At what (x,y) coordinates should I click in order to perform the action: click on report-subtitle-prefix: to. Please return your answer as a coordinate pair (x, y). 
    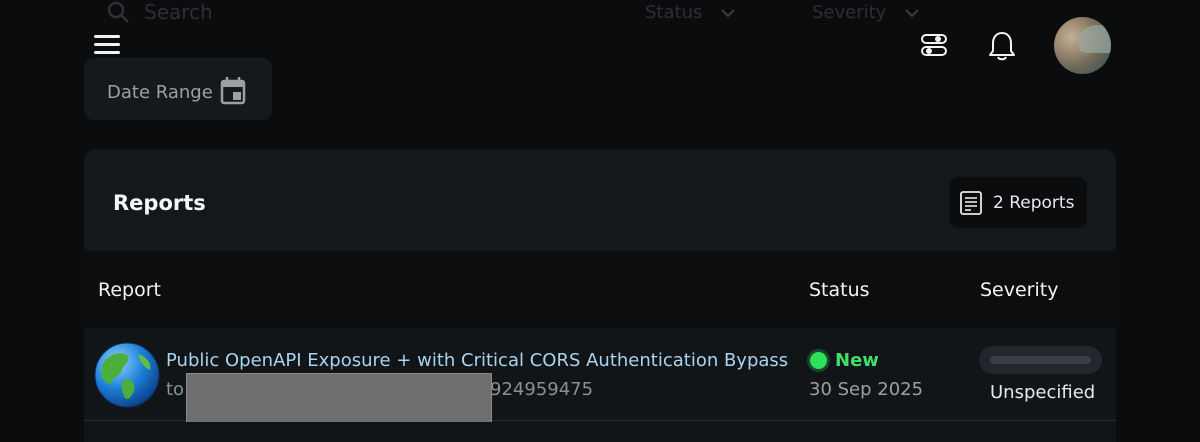
    Looking at the image, I should click on (175, 389).